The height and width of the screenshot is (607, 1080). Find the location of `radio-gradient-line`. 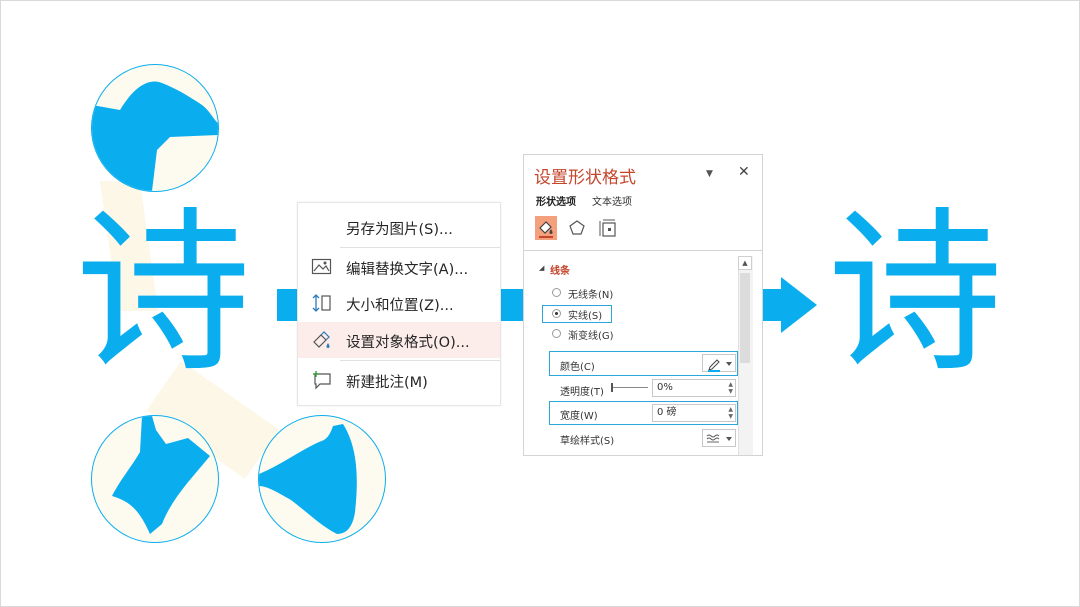

radio-gradient-line is located at coordinates (556, 333).